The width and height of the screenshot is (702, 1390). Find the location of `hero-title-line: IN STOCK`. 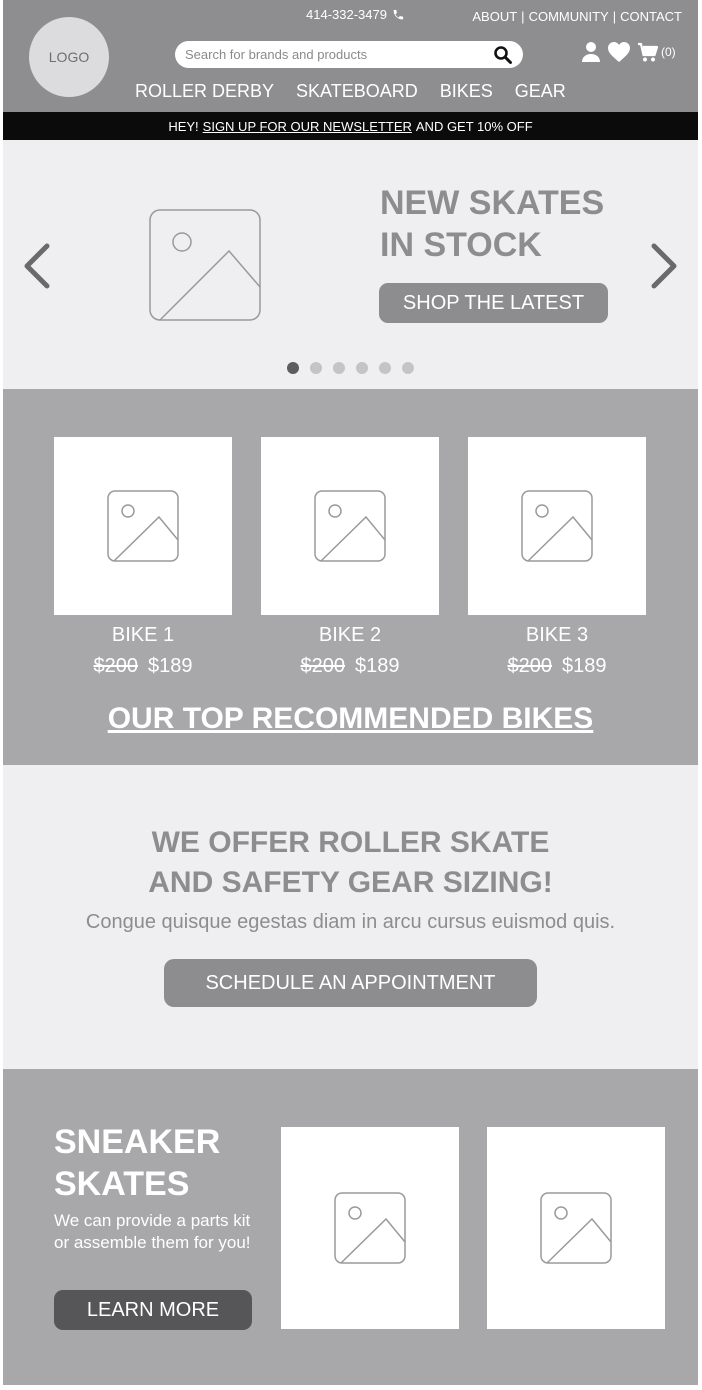

hero-title-line: IN STOCK is located at coordinates (461, 245).